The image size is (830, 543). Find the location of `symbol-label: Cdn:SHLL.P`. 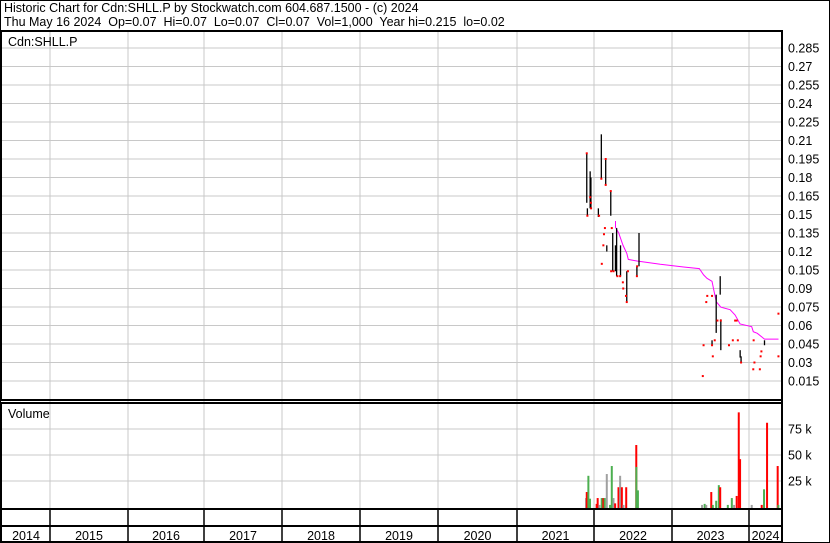

symbol-label: Cdn:SHLL.P is located at coordinates (42, 42).